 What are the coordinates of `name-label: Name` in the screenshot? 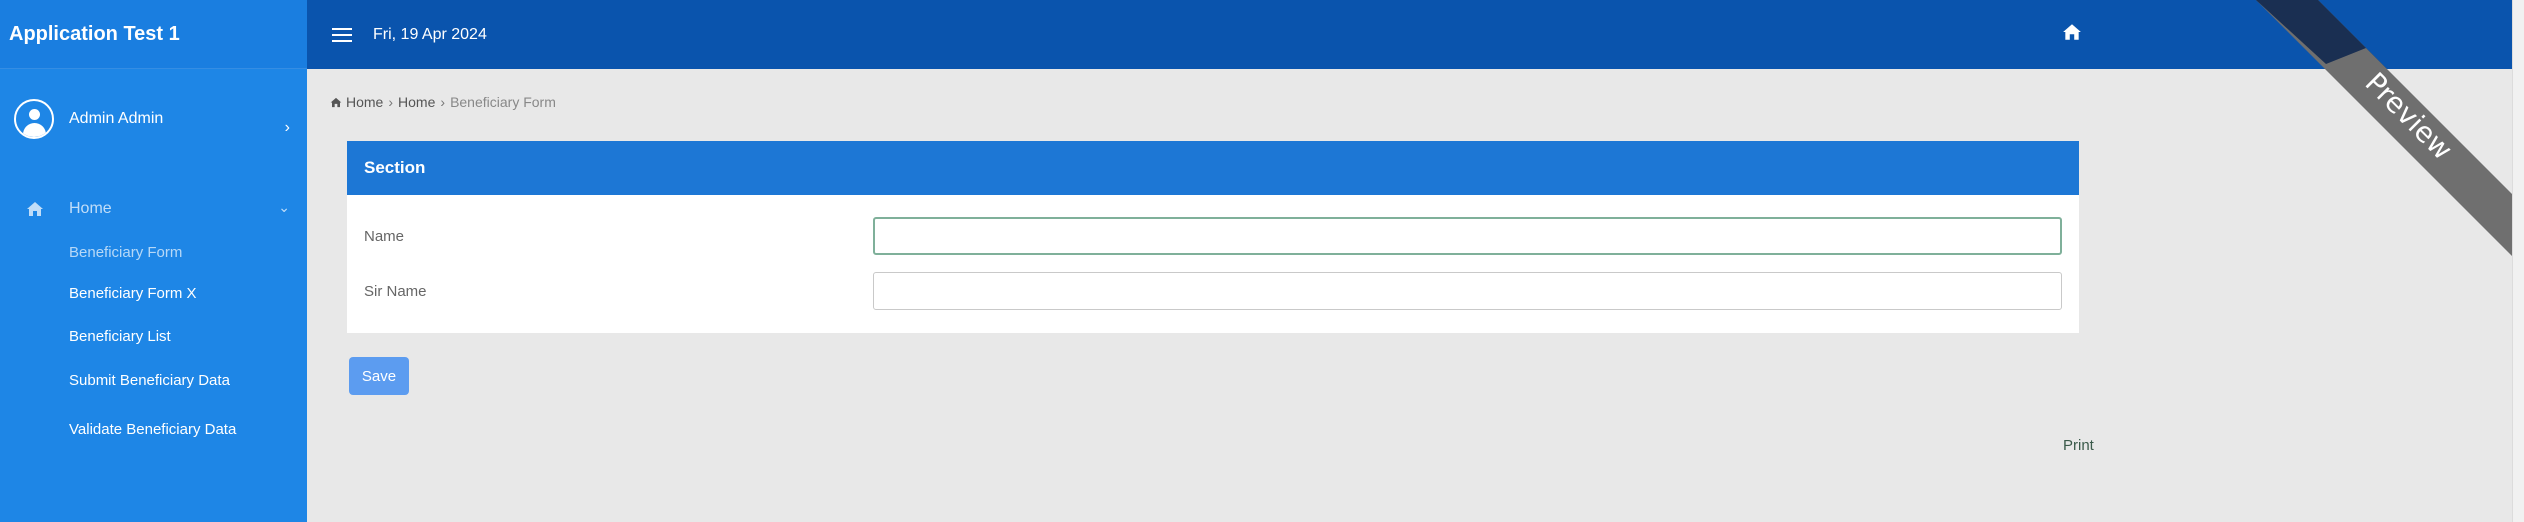 It's located at (384, 236).